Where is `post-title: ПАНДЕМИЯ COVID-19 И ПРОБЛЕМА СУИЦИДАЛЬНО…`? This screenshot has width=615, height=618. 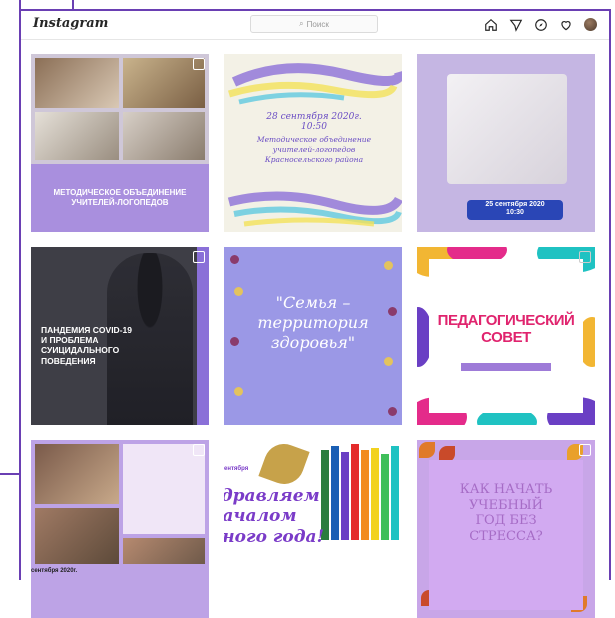
post-title: ПАНДЕМИЯ COVID-19 И ПРОБЛЕМА СУИЦИДАЛЬНО… is located at coordinates (86, 345).